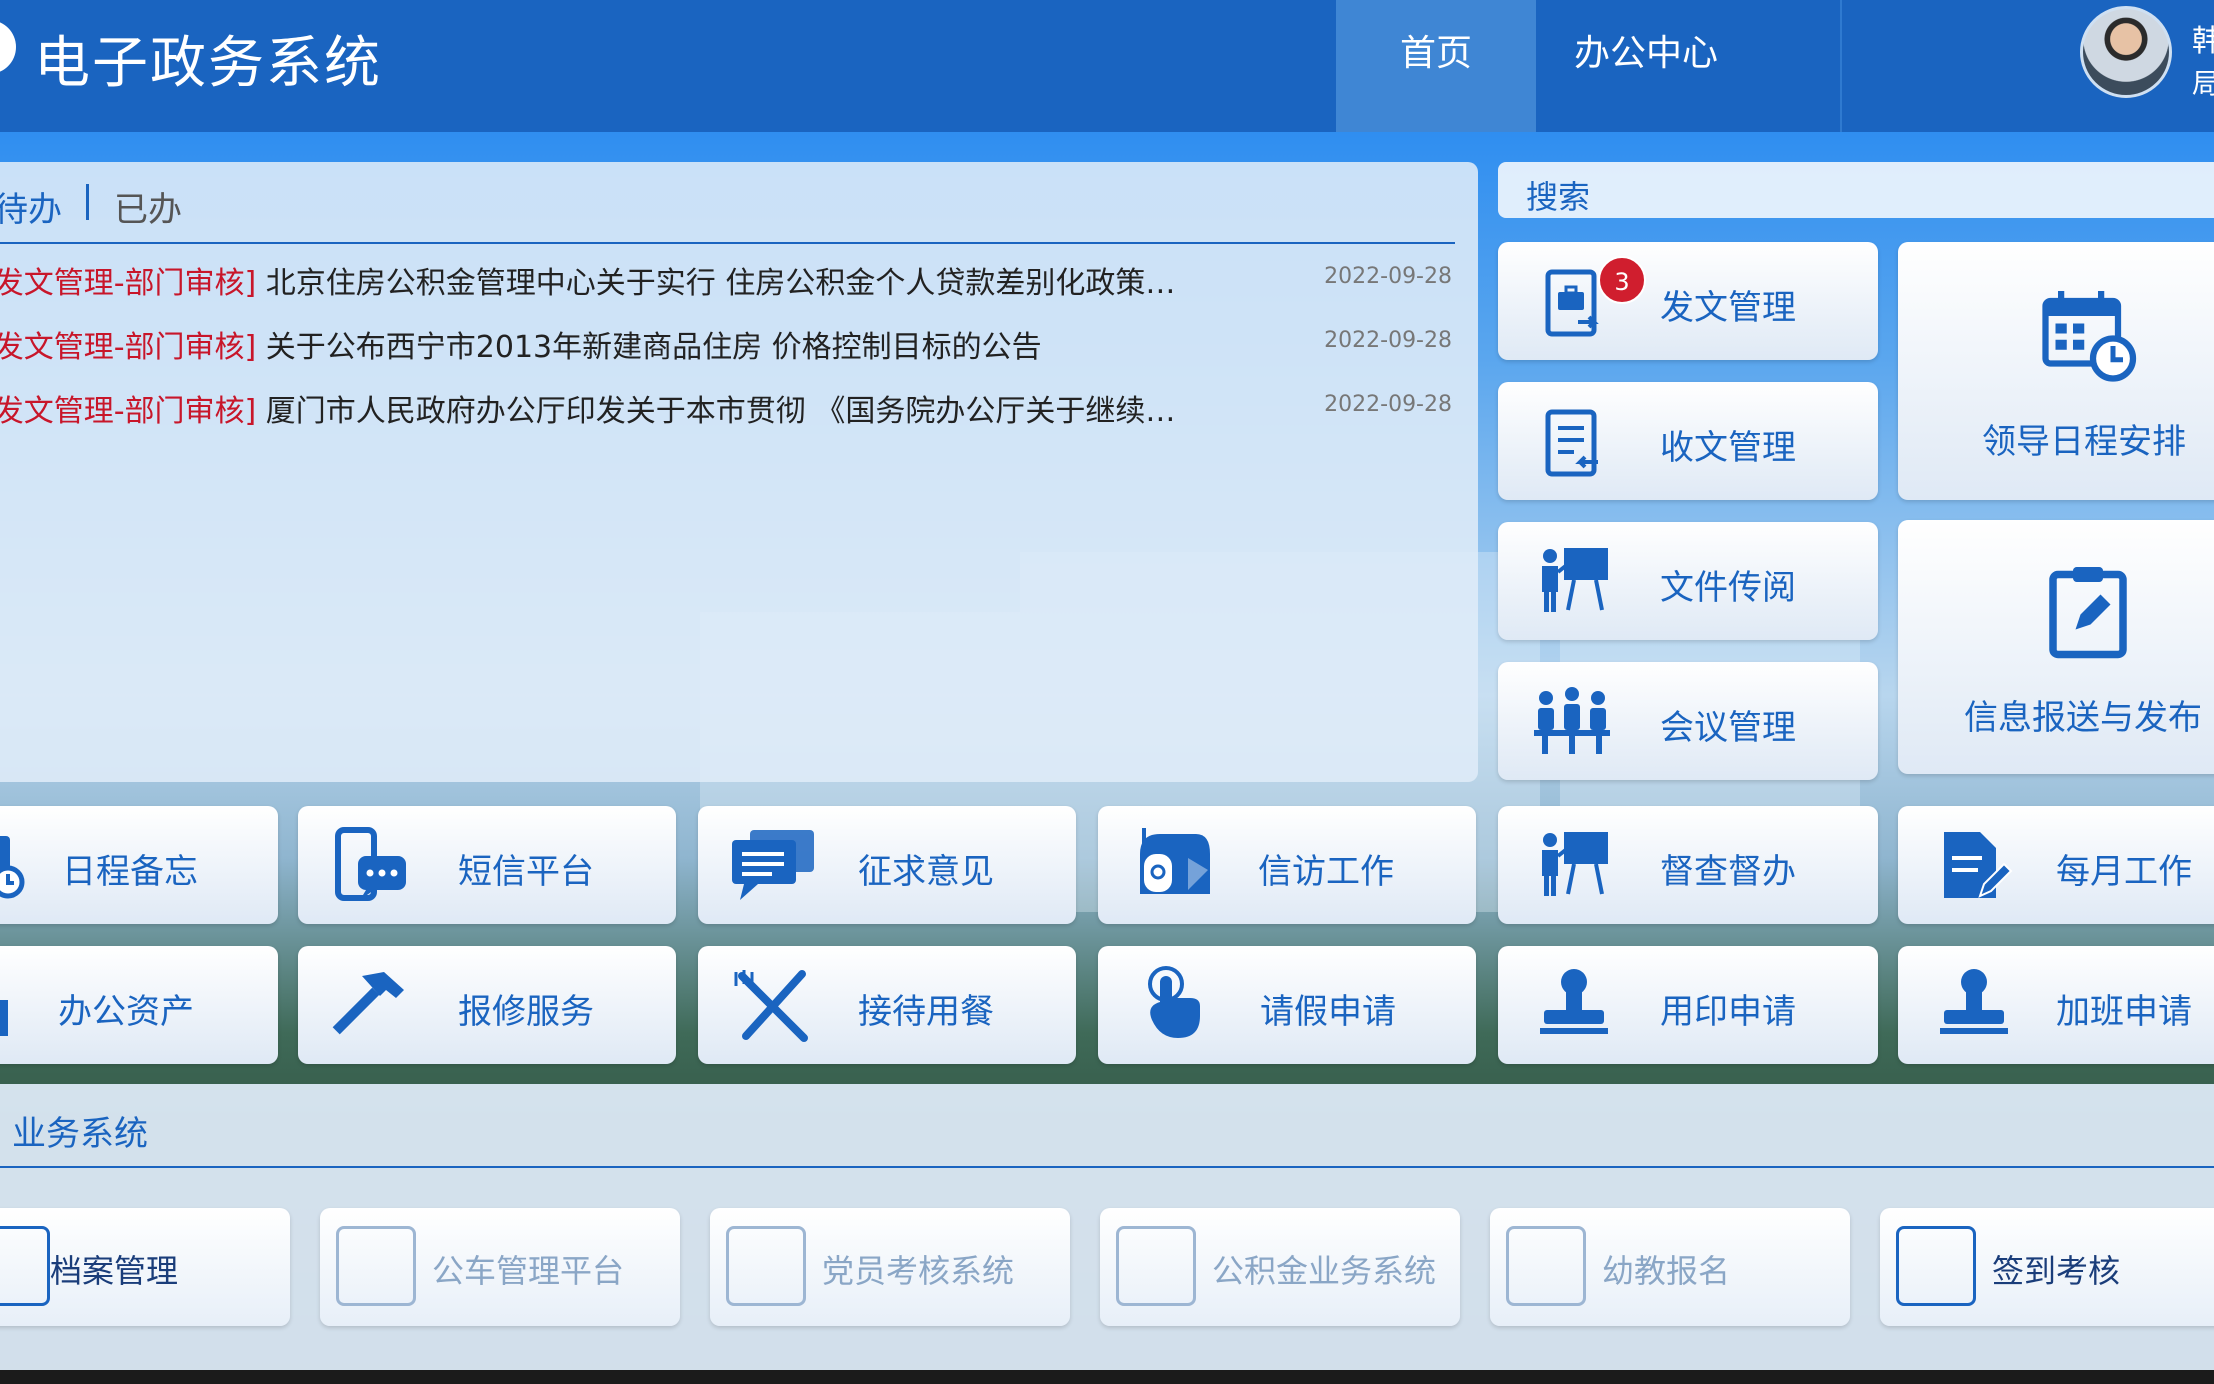 The image size is (2214, 1384). What do you see at coordinates (1728, 448) in the screenshot?
I see `tile-label: 收文管理` at bounding box center [1728, 448].